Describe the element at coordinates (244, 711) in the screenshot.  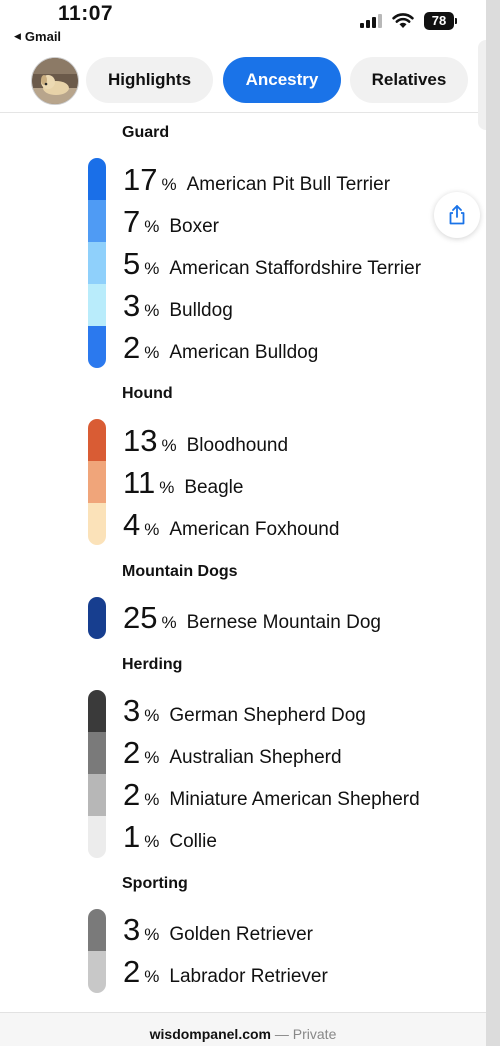
I see `breed-row: 3 % German Shepherd Dog` at that location.